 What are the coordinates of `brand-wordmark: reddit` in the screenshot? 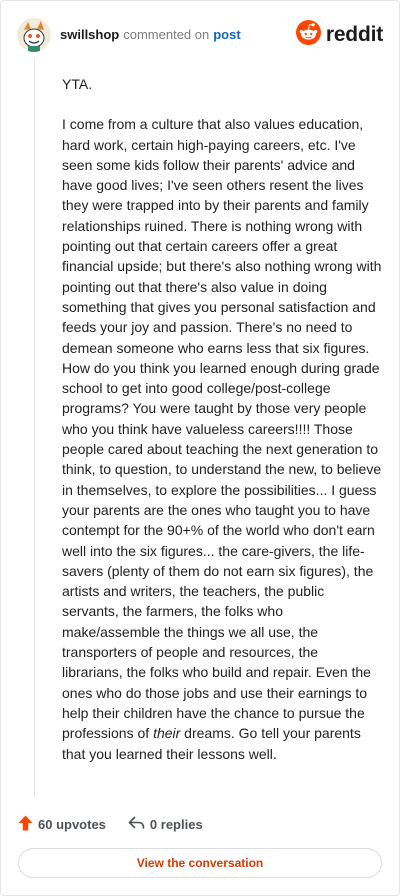 It's located at (354, 34).